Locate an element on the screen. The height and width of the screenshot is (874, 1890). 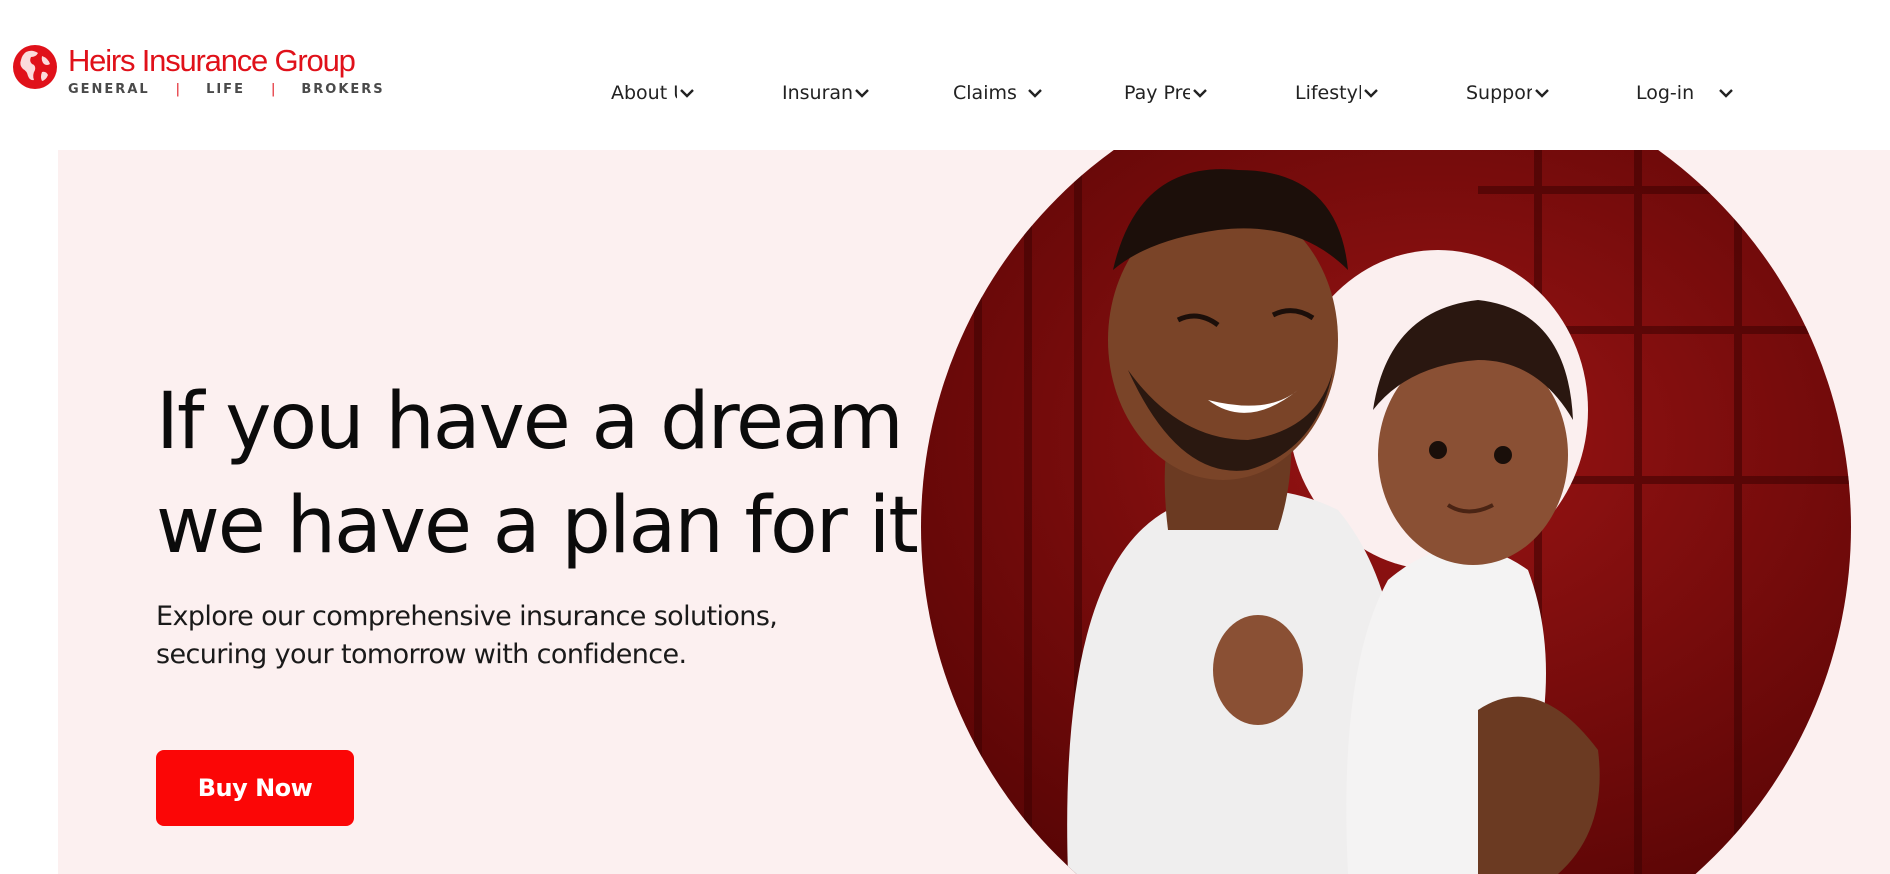
nav-item-label: Claims is located at coordinates (985, 93).